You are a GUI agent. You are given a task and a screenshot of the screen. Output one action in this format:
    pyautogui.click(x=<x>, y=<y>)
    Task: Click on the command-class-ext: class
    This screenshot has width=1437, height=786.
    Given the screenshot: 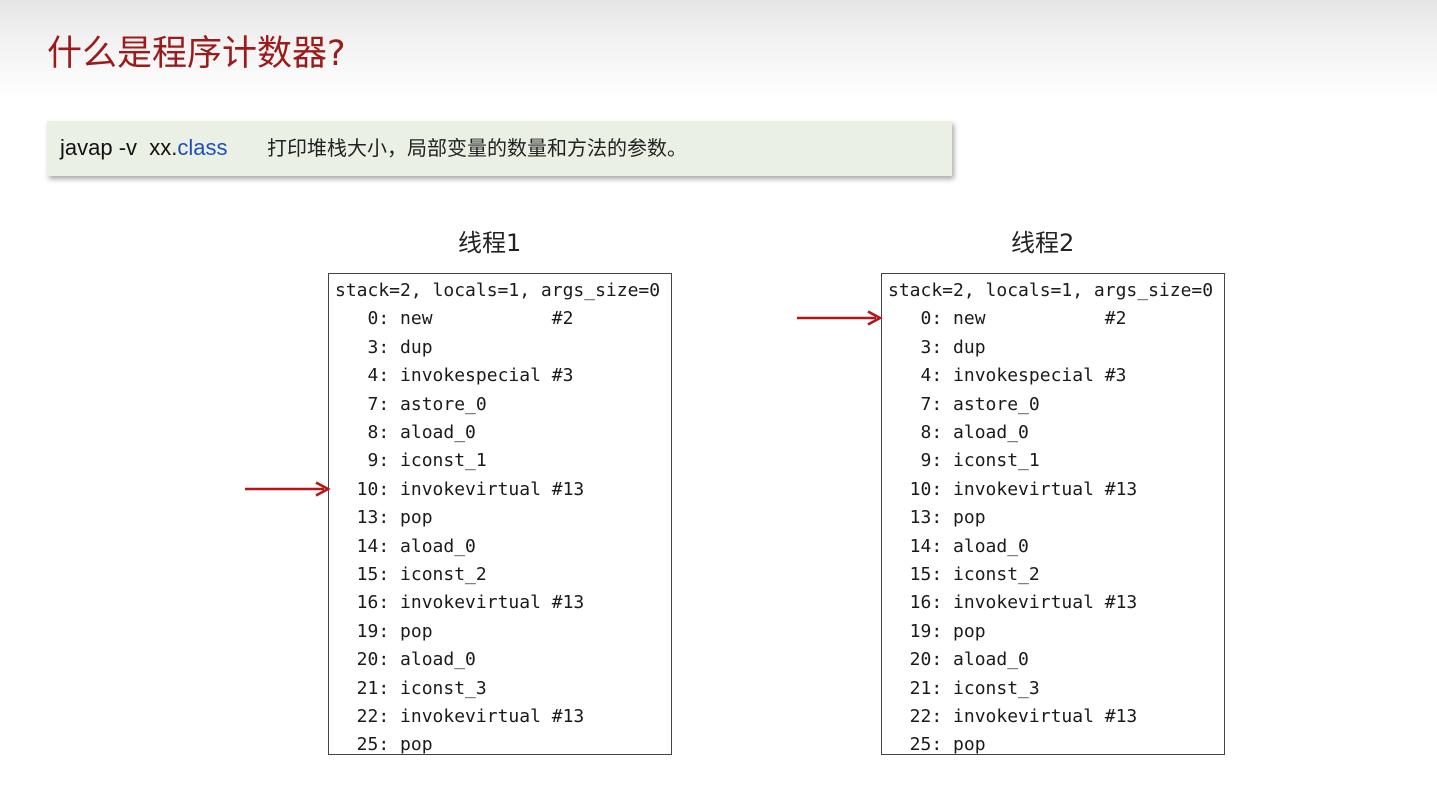 What is the action you would take?
    pyautogui.click(x=202, y=147)
    